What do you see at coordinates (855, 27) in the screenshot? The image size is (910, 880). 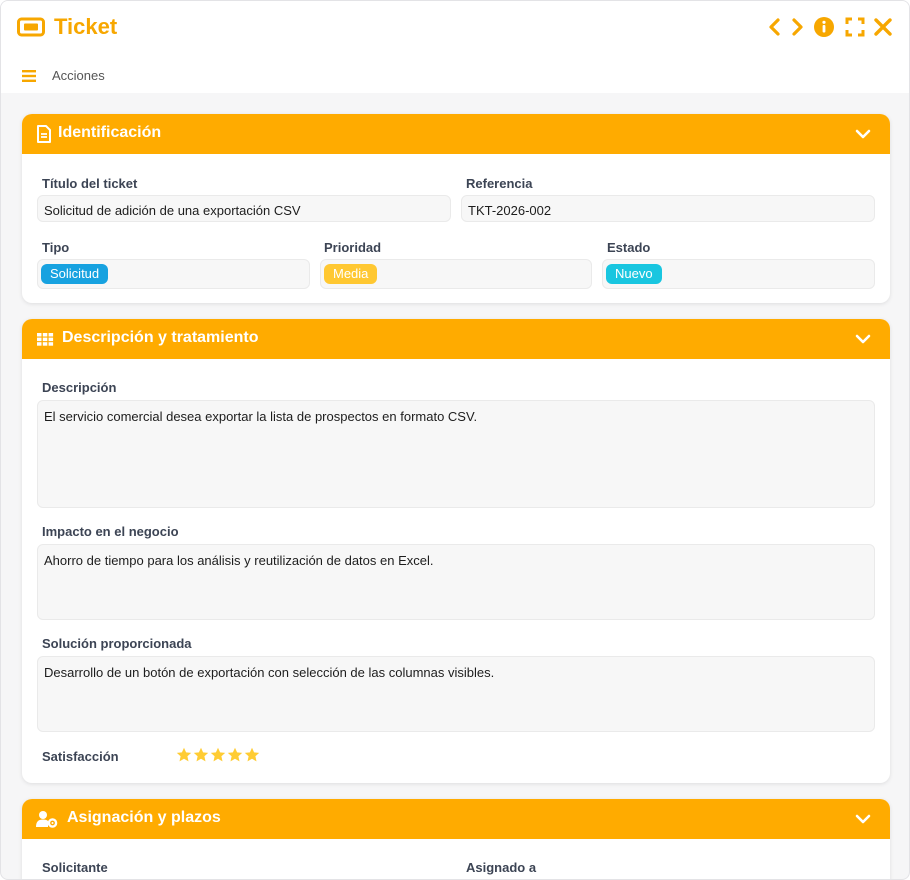 I see `fullscreen-icon` at bounding box center [855, 27].